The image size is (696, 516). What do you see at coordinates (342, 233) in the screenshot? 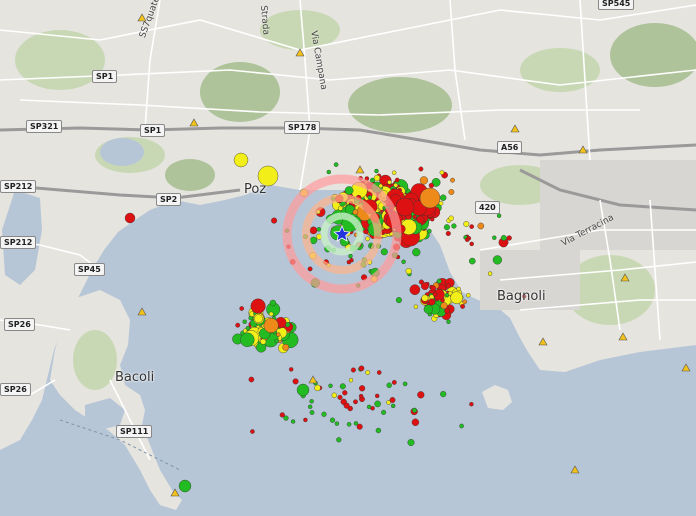
I see `epicenter-star-icon` at bounding box center [342, 233].